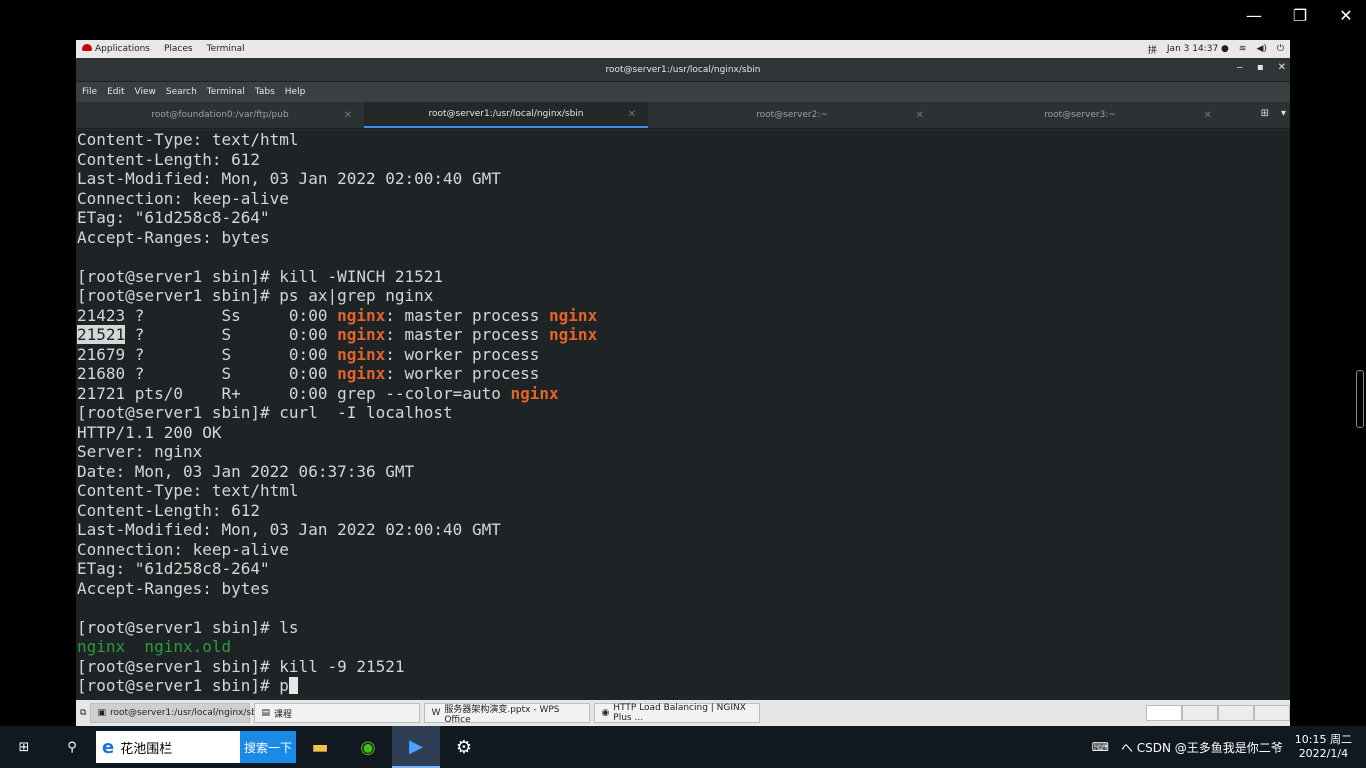 The image size is (1366, 768). I want to click on terminal-line: [root@server1 sbin]# kill -9 21521, so click(241, 666).